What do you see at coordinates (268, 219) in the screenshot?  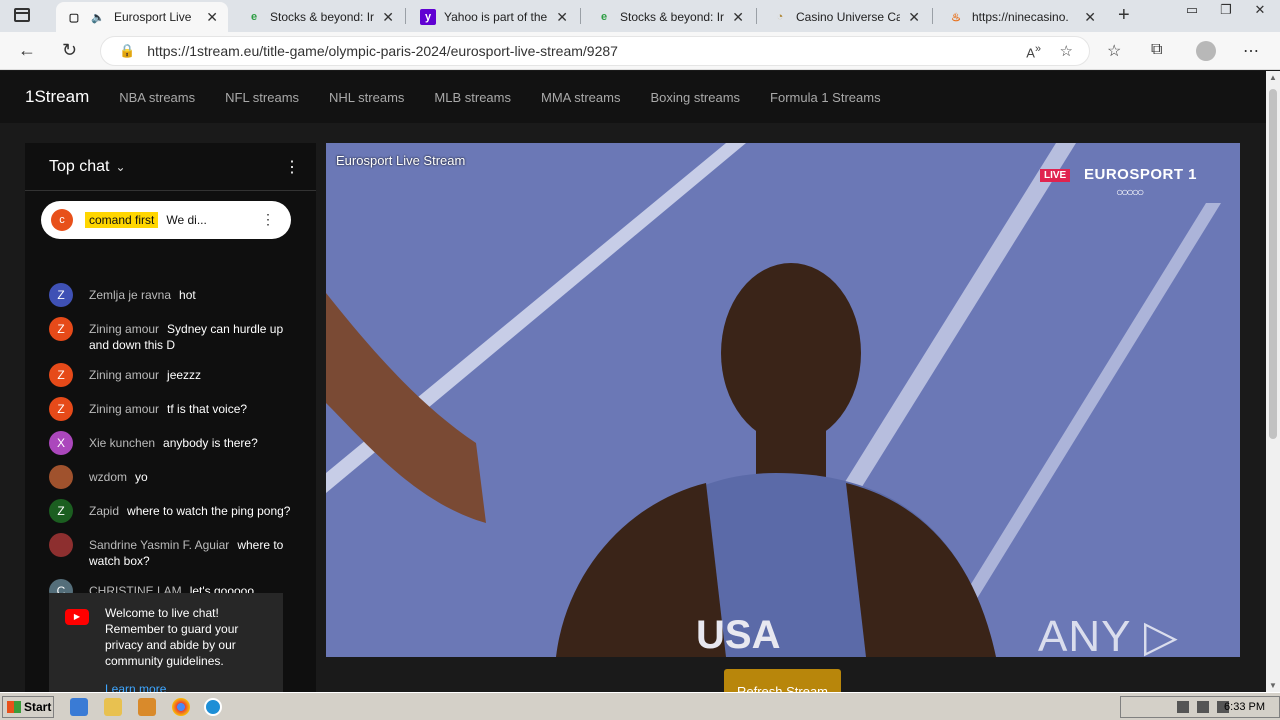 I see `pinned-menu-icon: ⋮` at bounding box center [268, 219].